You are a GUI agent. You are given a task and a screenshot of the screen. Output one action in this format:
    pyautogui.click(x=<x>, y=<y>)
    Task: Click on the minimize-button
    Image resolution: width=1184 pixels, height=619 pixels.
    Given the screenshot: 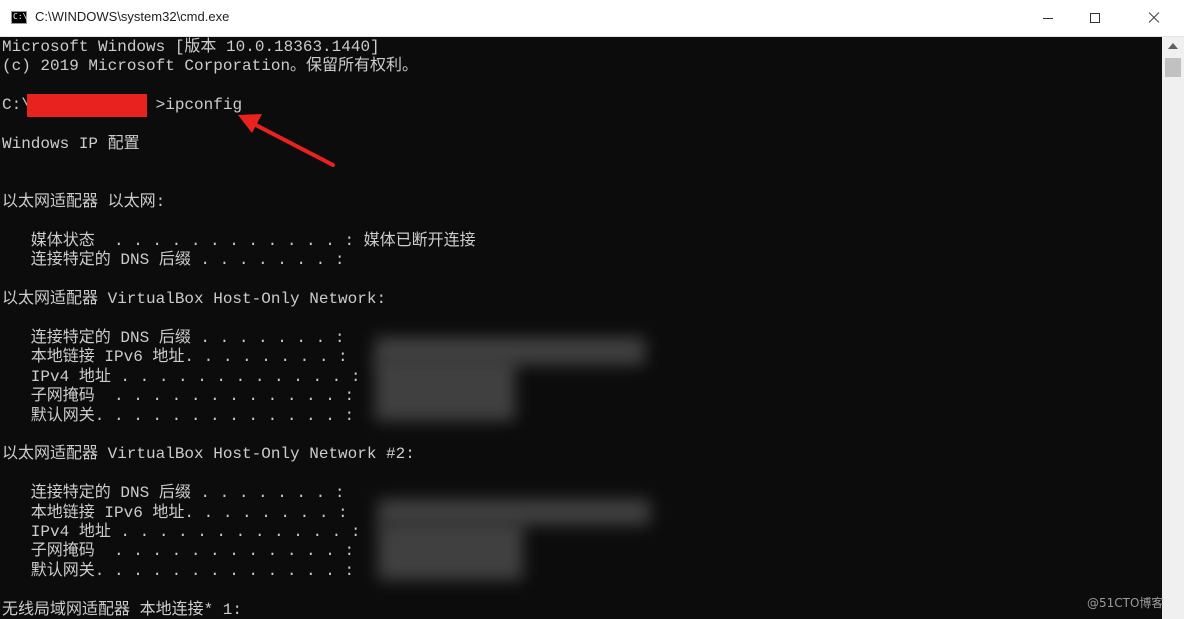 What is the action you would take?
    pyautogui.click(x=1048, y=18)
    